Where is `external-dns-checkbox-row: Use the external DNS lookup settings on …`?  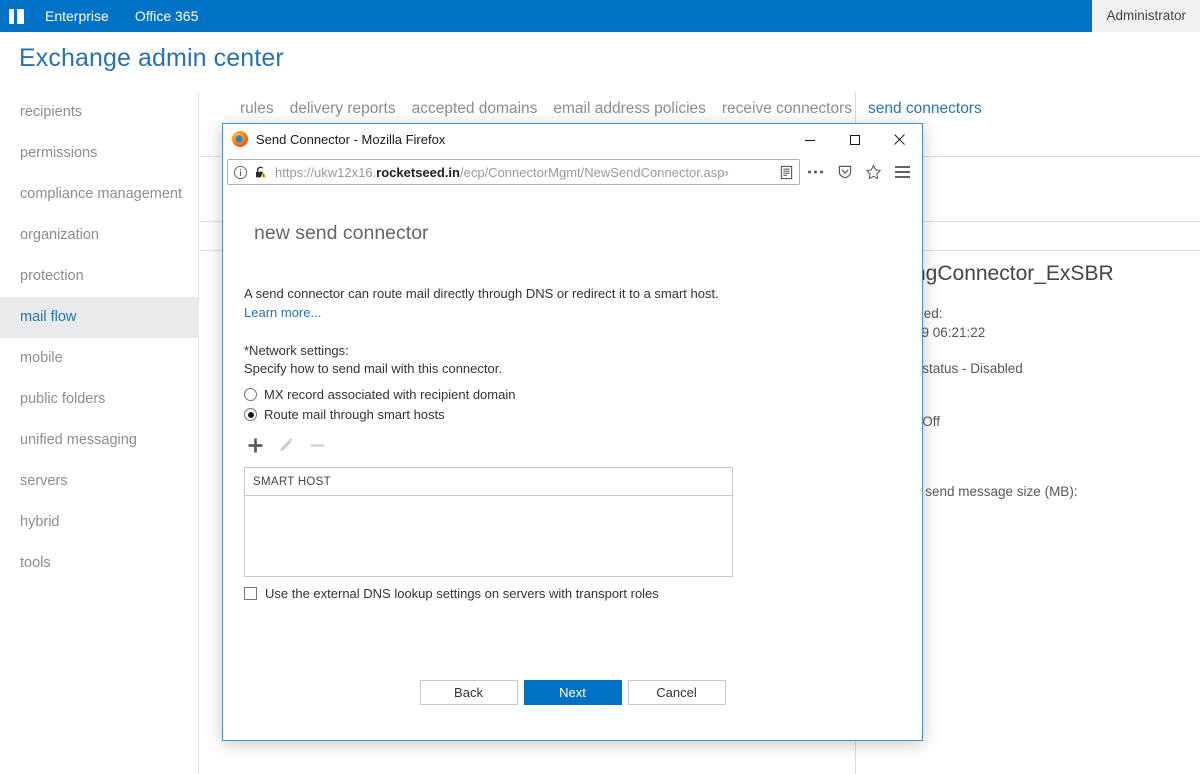
external-dns-checkbox-row: Use the external DNS lookup settings on … is located at coordinates (569, 593).